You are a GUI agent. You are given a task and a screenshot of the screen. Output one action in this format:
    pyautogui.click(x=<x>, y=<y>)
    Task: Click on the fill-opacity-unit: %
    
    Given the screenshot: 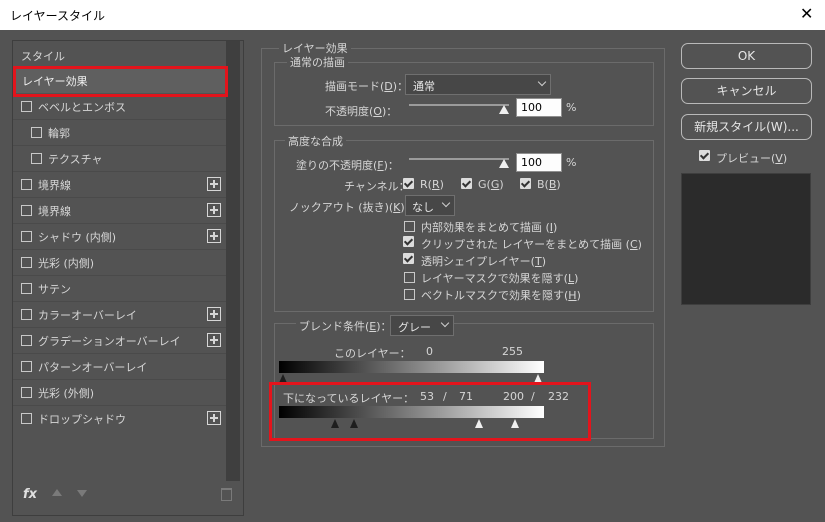 What is the action you would take?
    pyautogui.click(x=571, y=162)
    